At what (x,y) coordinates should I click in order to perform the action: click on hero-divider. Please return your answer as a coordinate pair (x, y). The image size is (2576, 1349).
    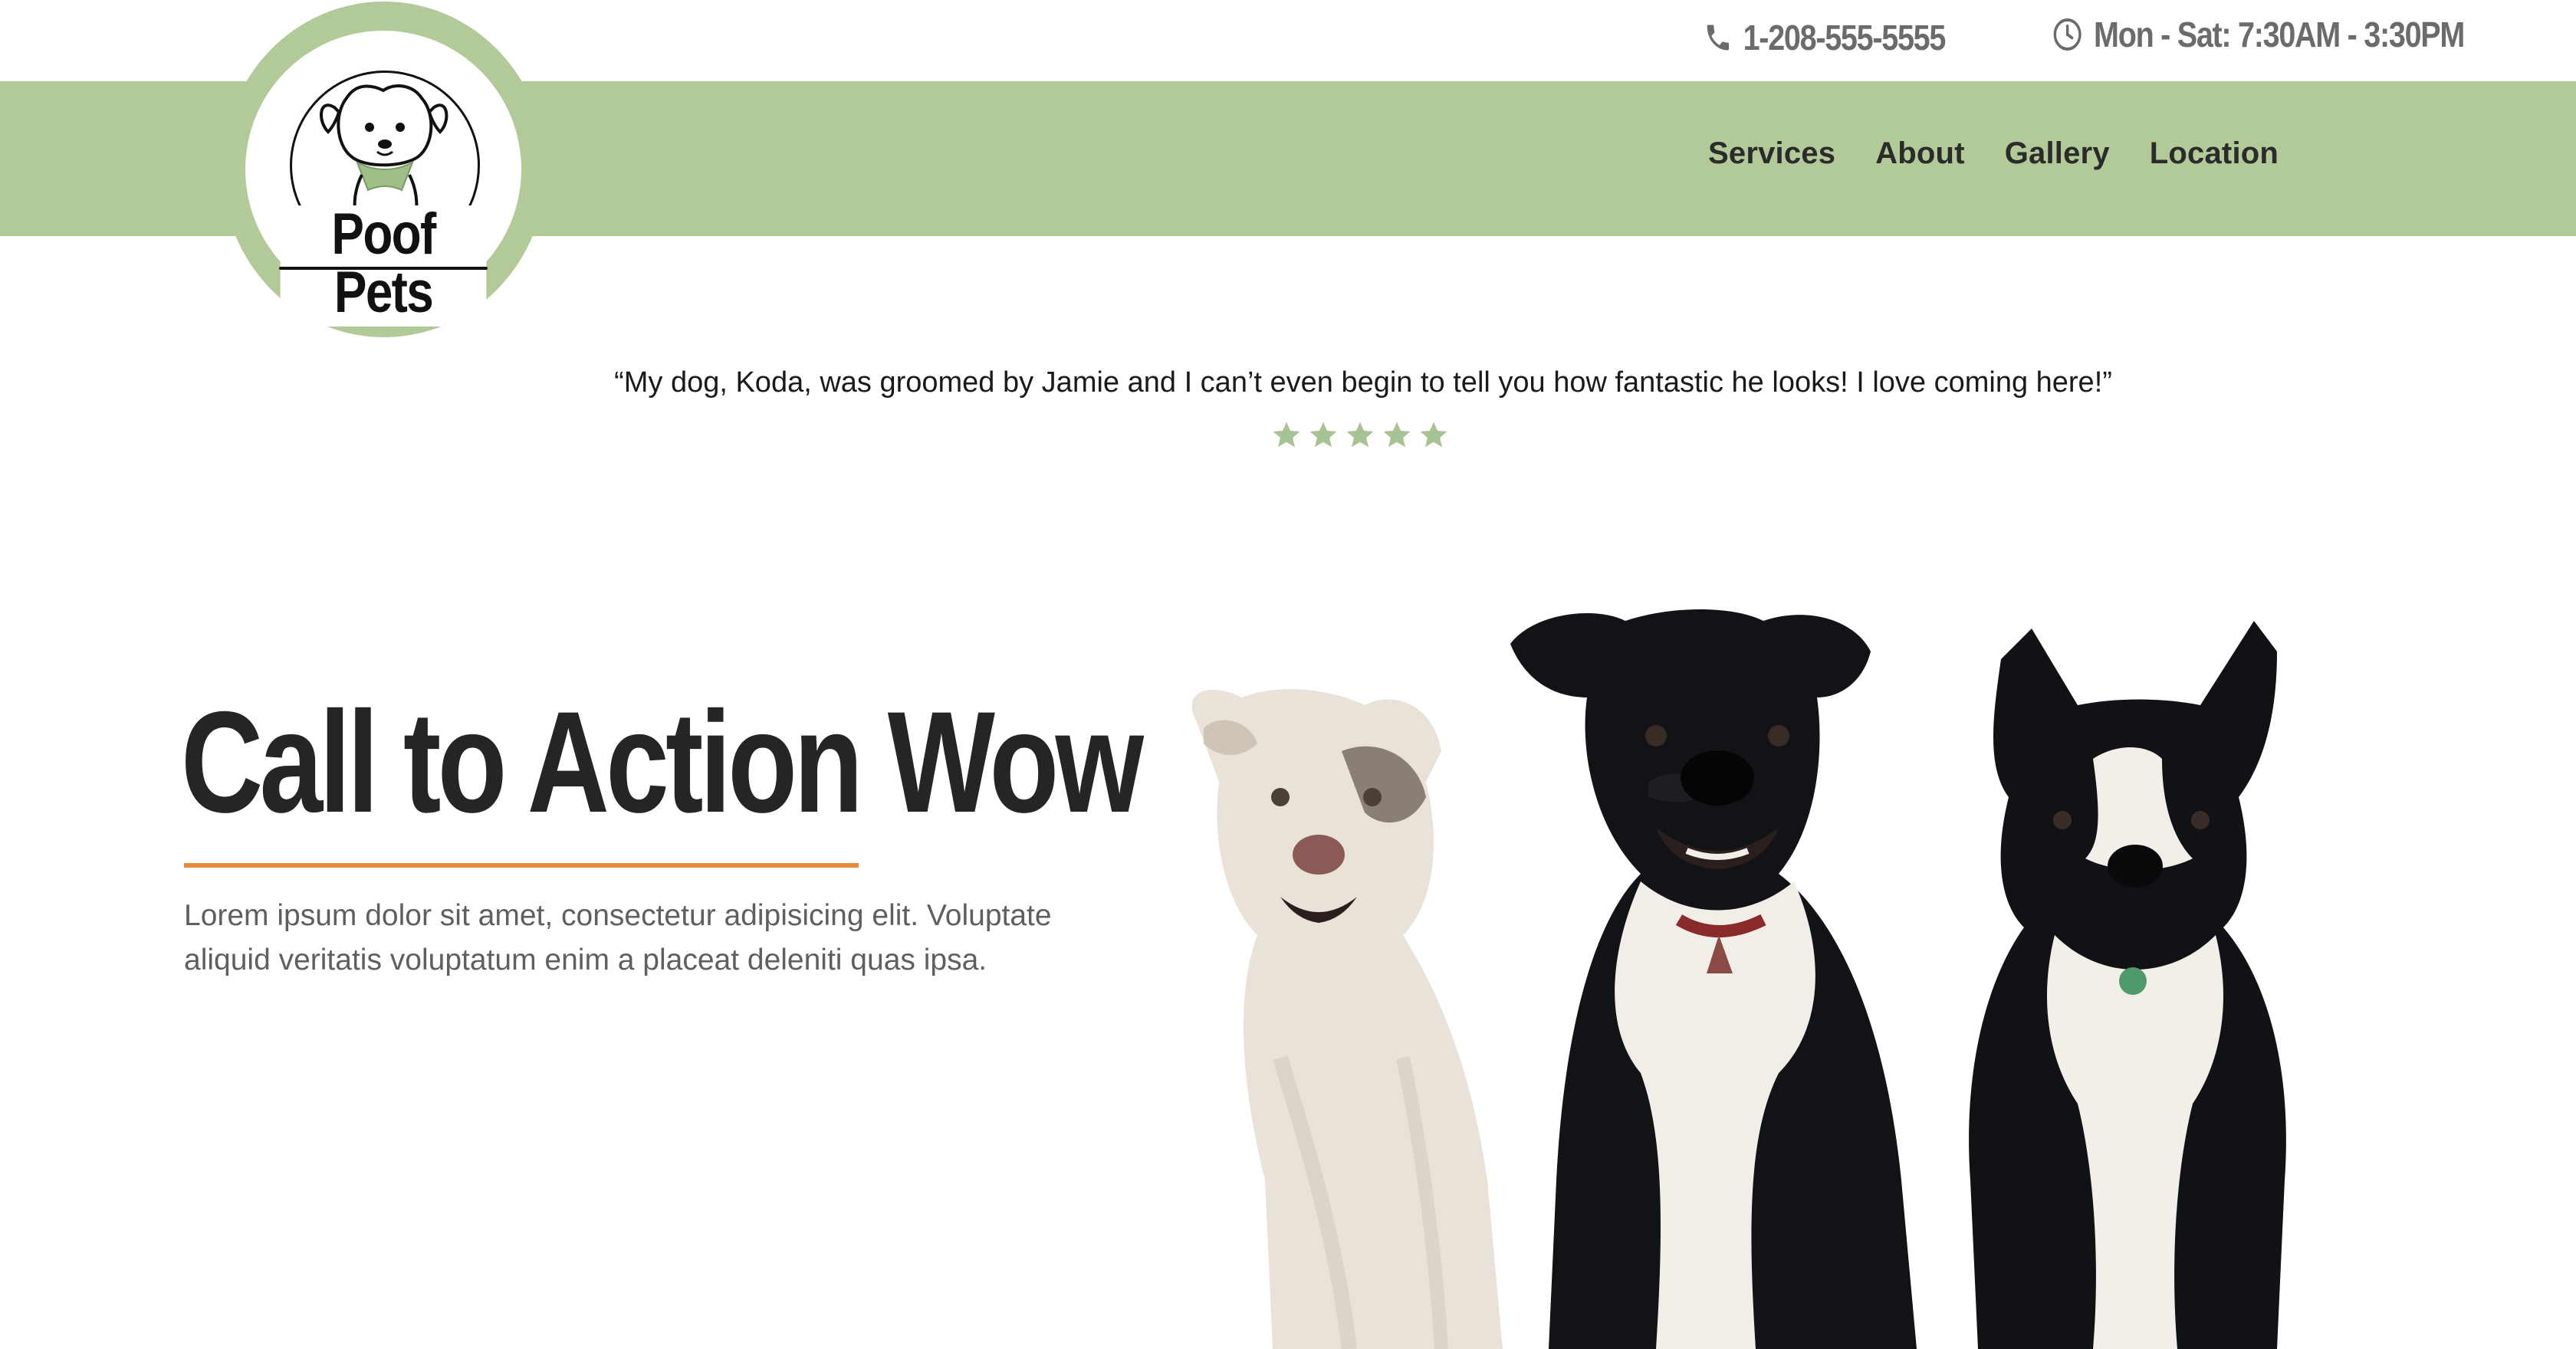
    Looking at the image, I should click on (522, 865).